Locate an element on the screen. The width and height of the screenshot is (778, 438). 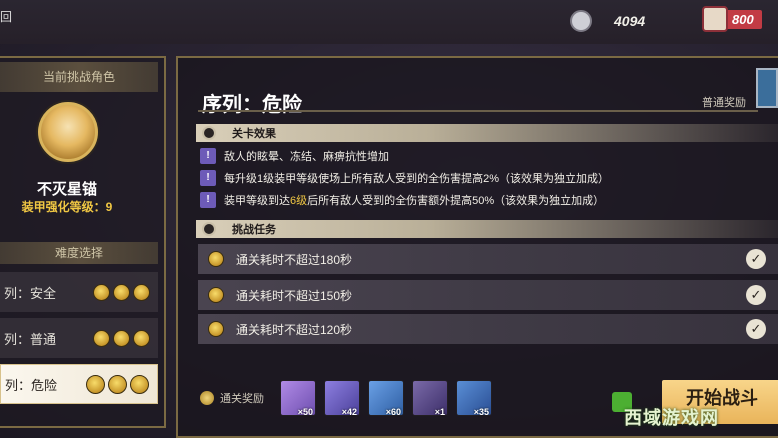
resource-stamina: 800 is located at coordinates (732, 19).